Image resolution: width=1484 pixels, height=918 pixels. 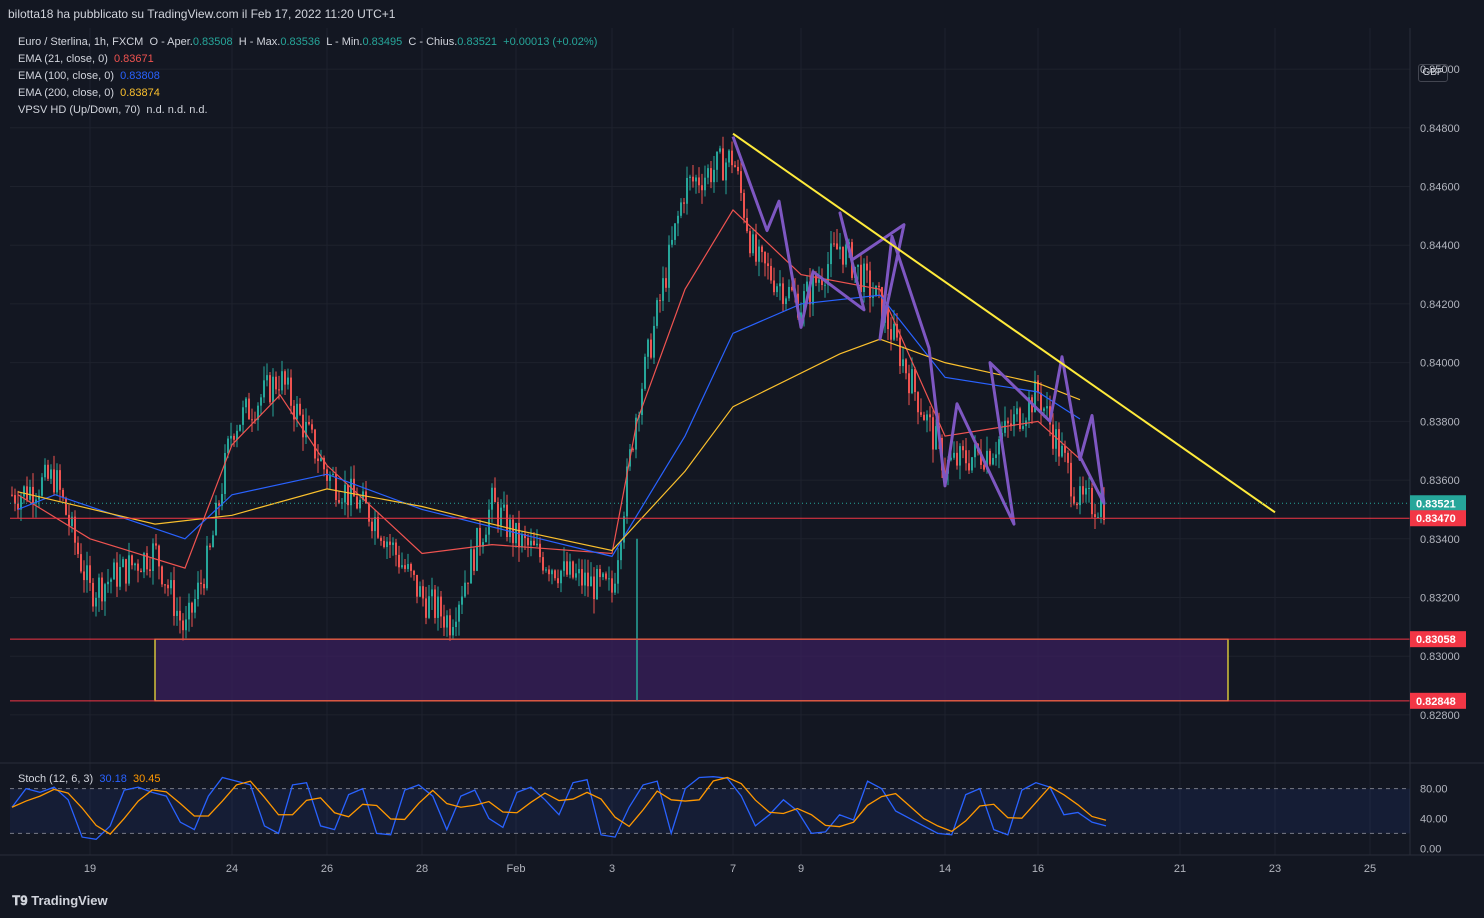 What do you see at coordinates (477, 42) in the screenshot?
I see `close-value: 0.83521` at bounding box center [477, 42].